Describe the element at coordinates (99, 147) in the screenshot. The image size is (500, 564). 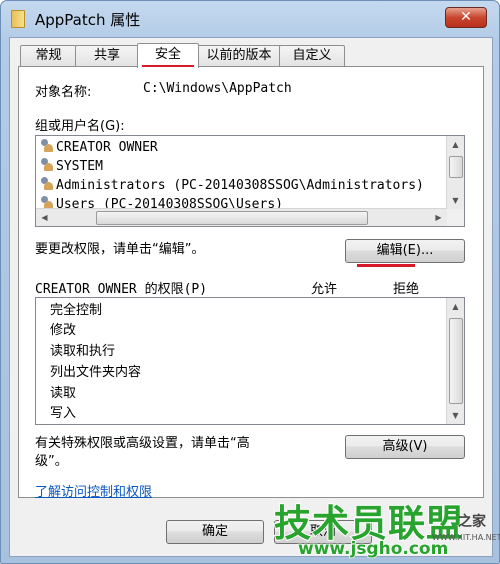
I see `list-item: CREATOR OWNER` at that location.